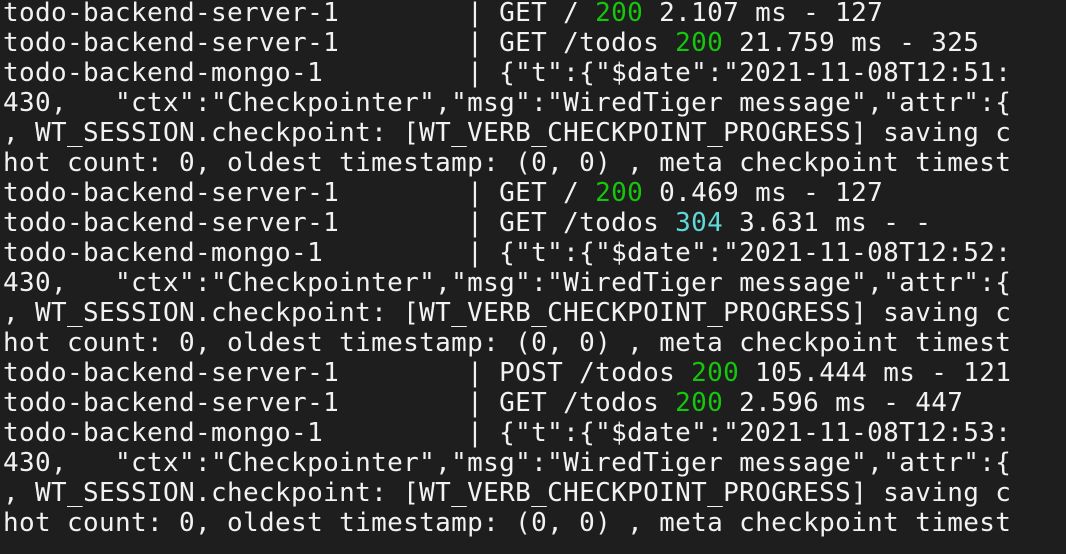  What do you see at coordinates (347, 373) in the screenshot?
I see `log-text: todo-backend-server-1 | POST /todos` at bounding box center [347, 373].